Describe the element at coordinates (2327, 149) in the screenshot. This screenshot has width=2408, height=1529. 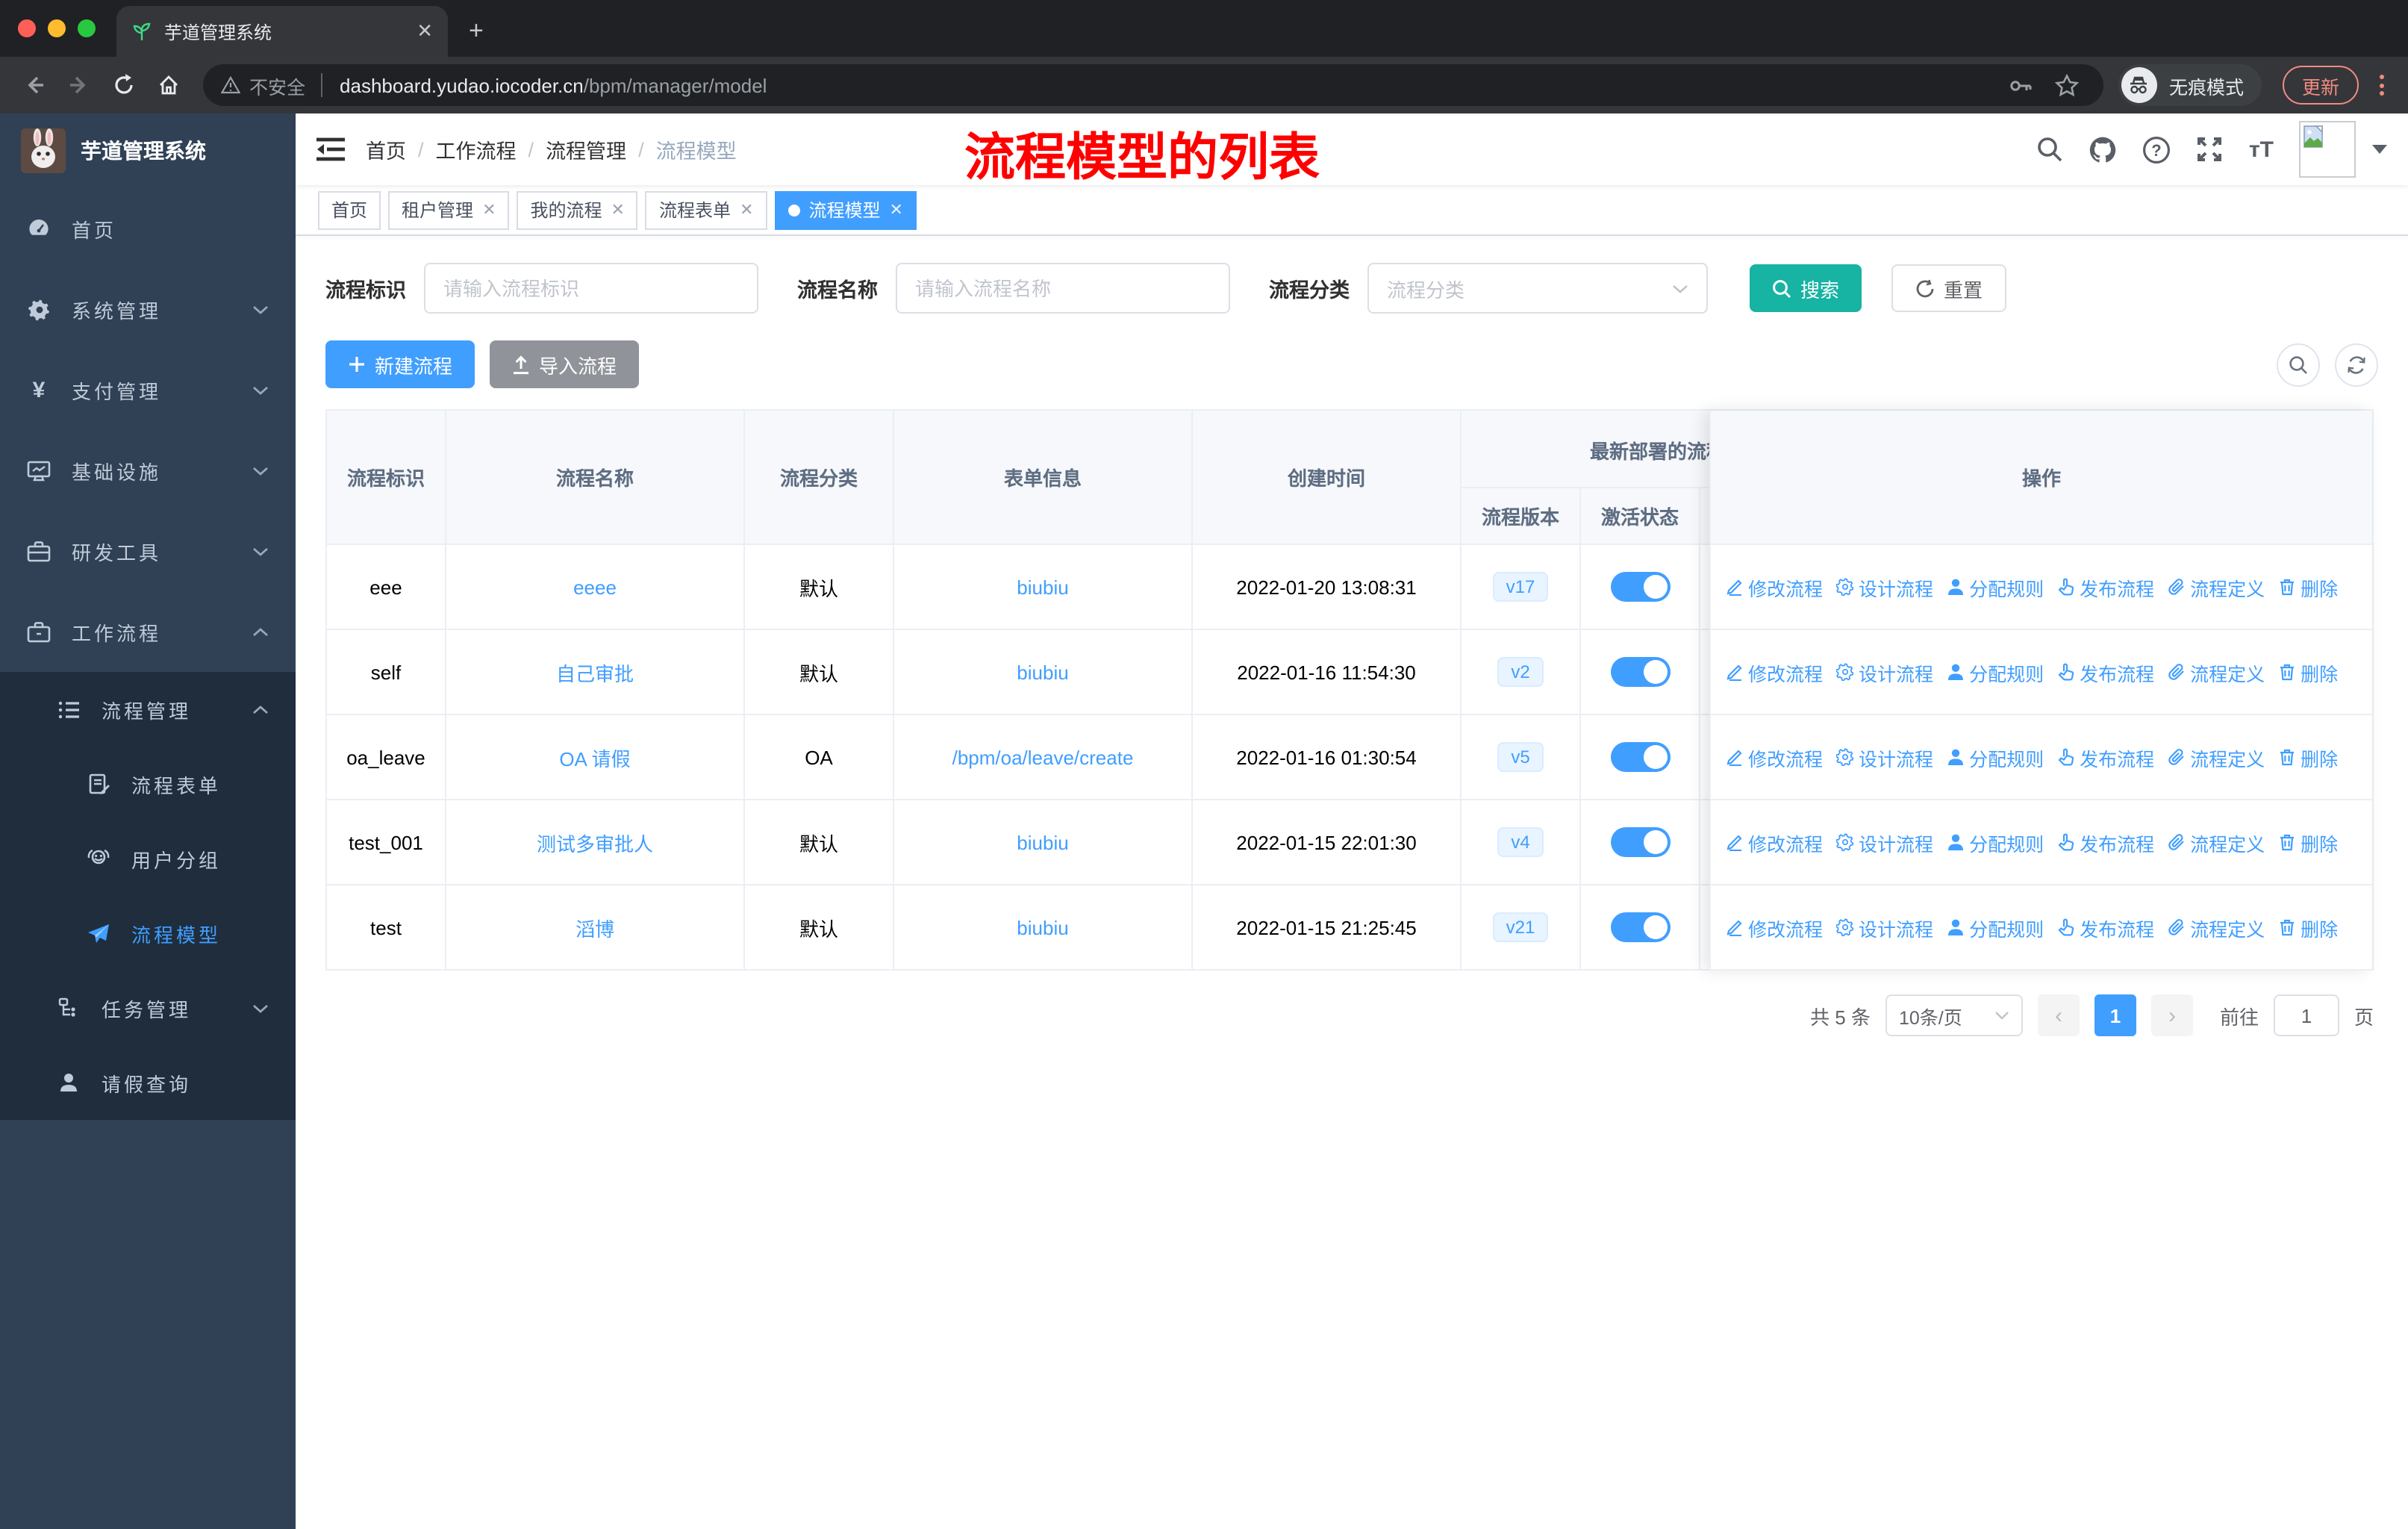
I see `avatar` at that location.